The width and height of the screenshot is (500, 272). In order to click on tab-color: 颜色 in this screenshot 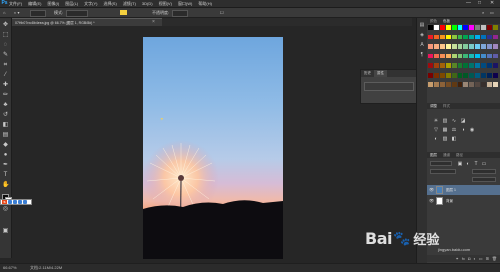, I will do `click(433, 21)`.